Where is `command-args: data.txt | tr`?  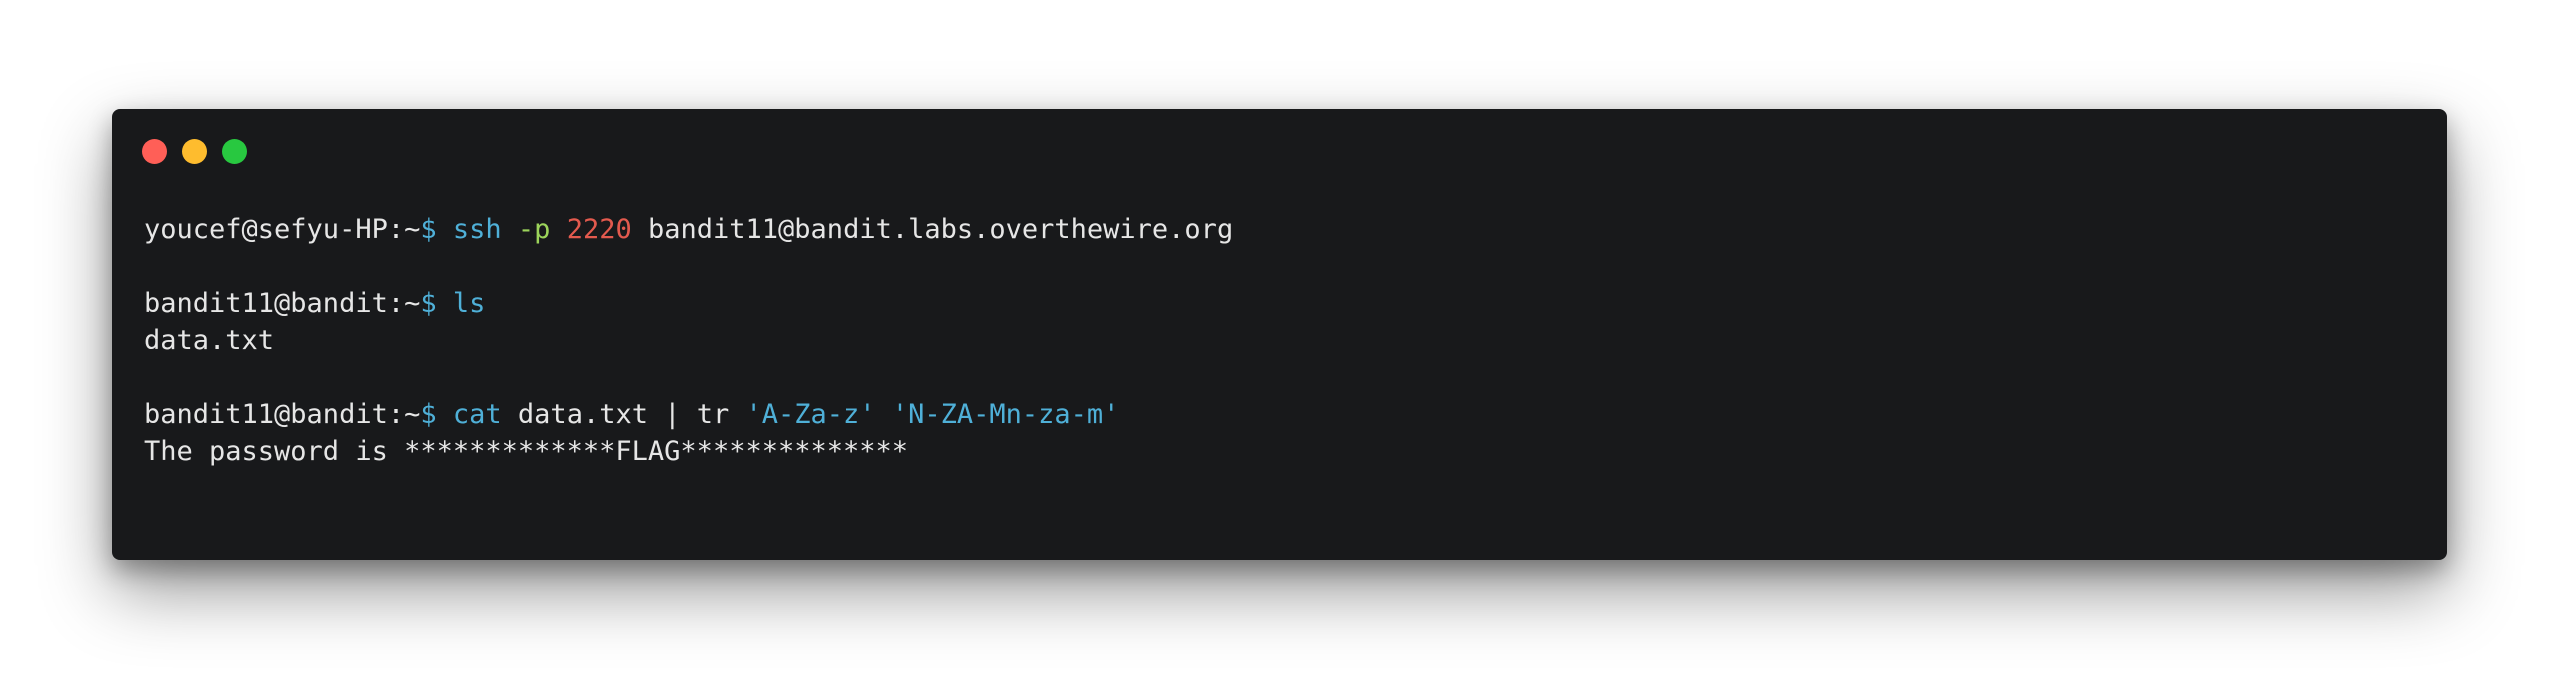
command-args: data.txt | tr is located at coordinates (623, 414).